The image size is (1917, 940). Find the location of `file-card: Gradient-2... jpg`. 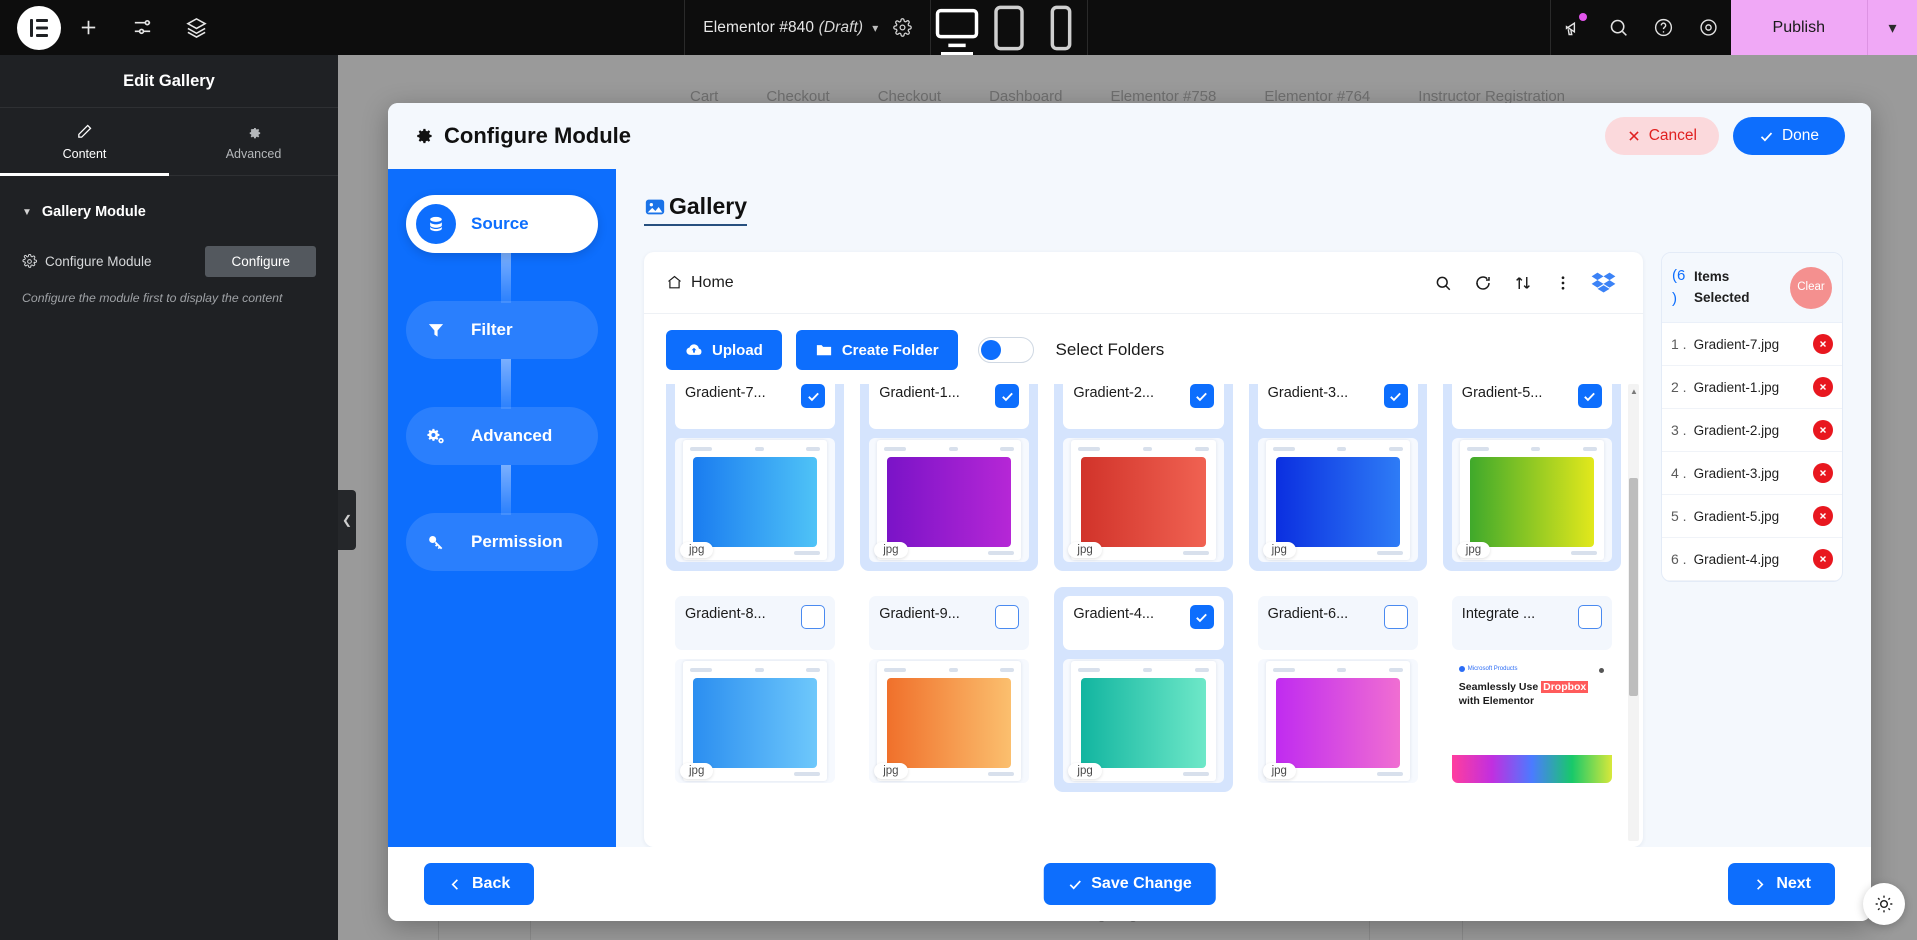

file-card: Gradient-2... jpg is located at coordinates (1143, 477).